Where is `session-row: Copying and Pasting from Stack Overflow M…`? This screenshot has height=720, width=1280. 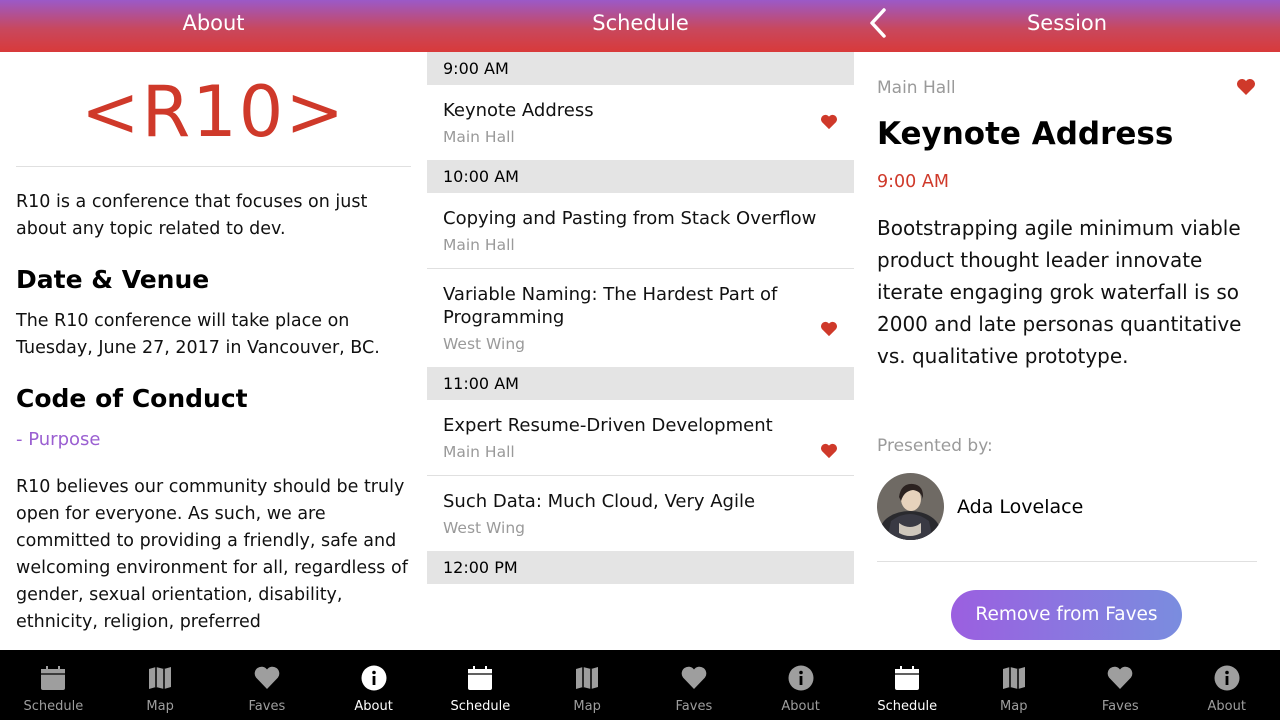 session-row: Copying and Pasting from Stack Overflow M… is located at coordinates (640, 231).